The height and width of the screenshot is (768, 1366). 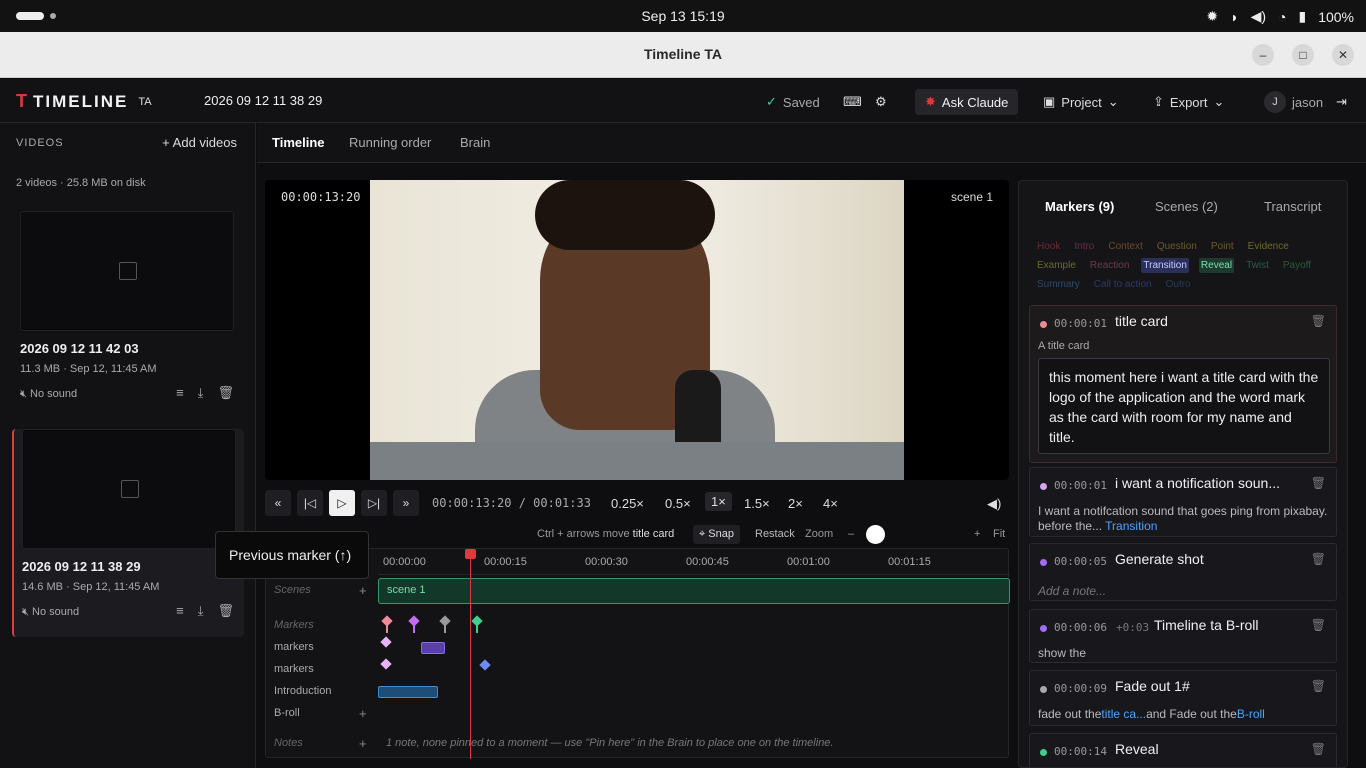 What do you see at coordinates (1159, 559) in the screenshot?
I see `marker-title: Generate shot` at bounding box center [1159, 559].